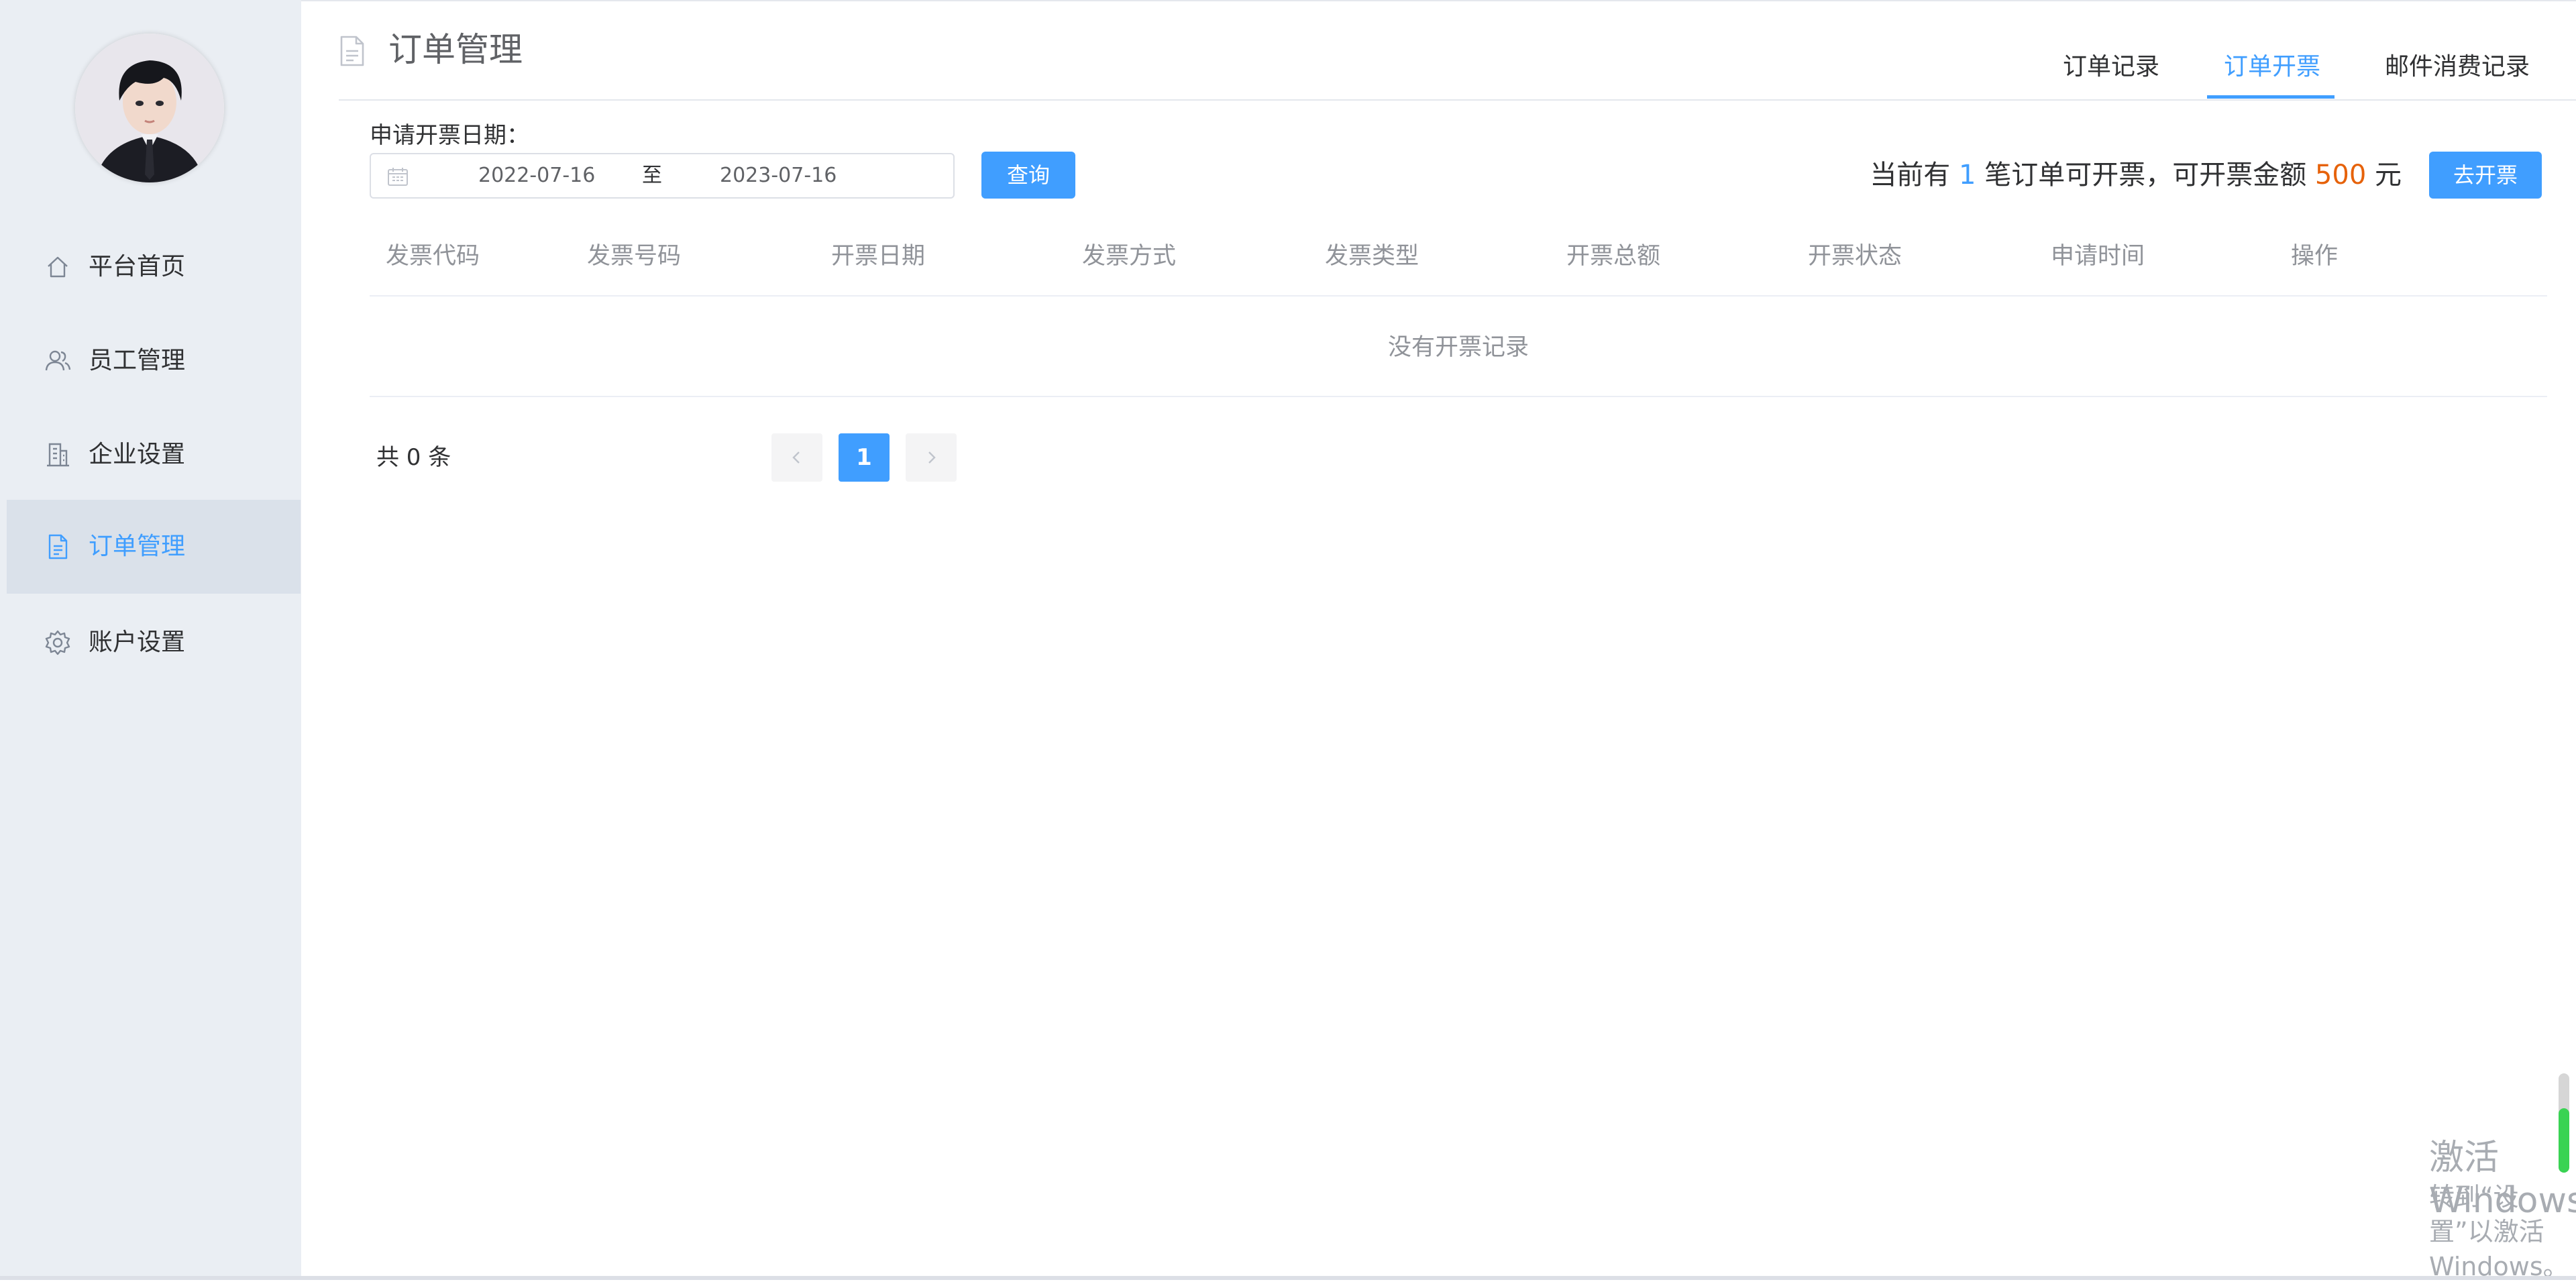 This screenshot has height=1284, width=2576. What do you see at coordinates (1855, 256) in the screenshot?
I see `column-header-invoice-status: 开票状态` at bounding box center [1855, 256].